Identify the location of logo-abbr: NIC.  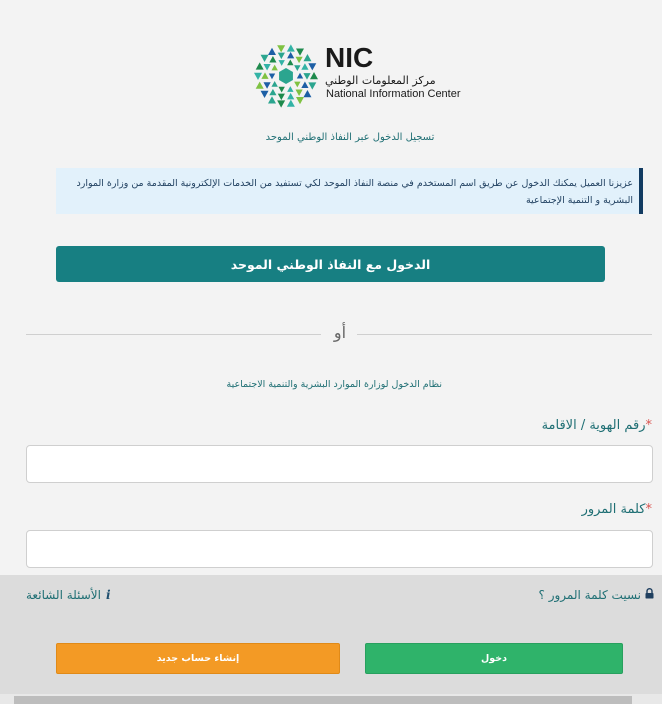
(349, 57).